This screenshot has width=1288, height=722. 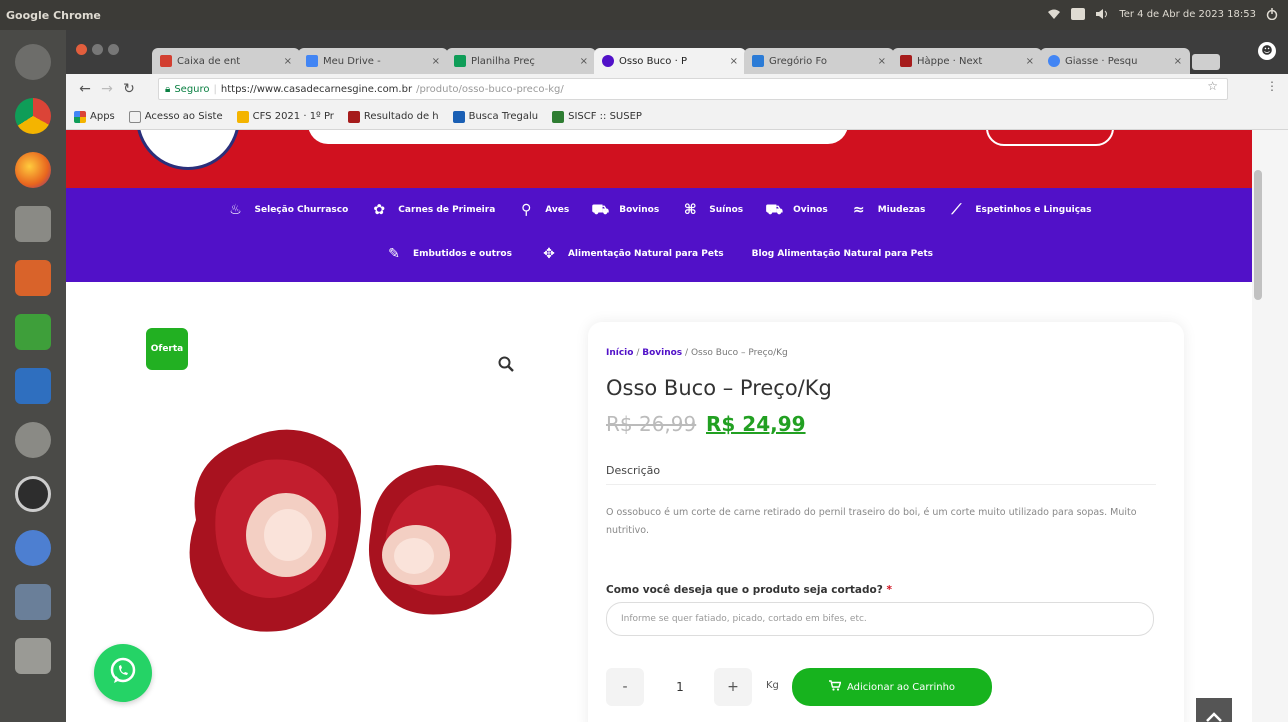 What do you see at coordinates (625, 687) in the screenshot?
I see `quantity-decrease-button: -` at bounding box center [625, 687].